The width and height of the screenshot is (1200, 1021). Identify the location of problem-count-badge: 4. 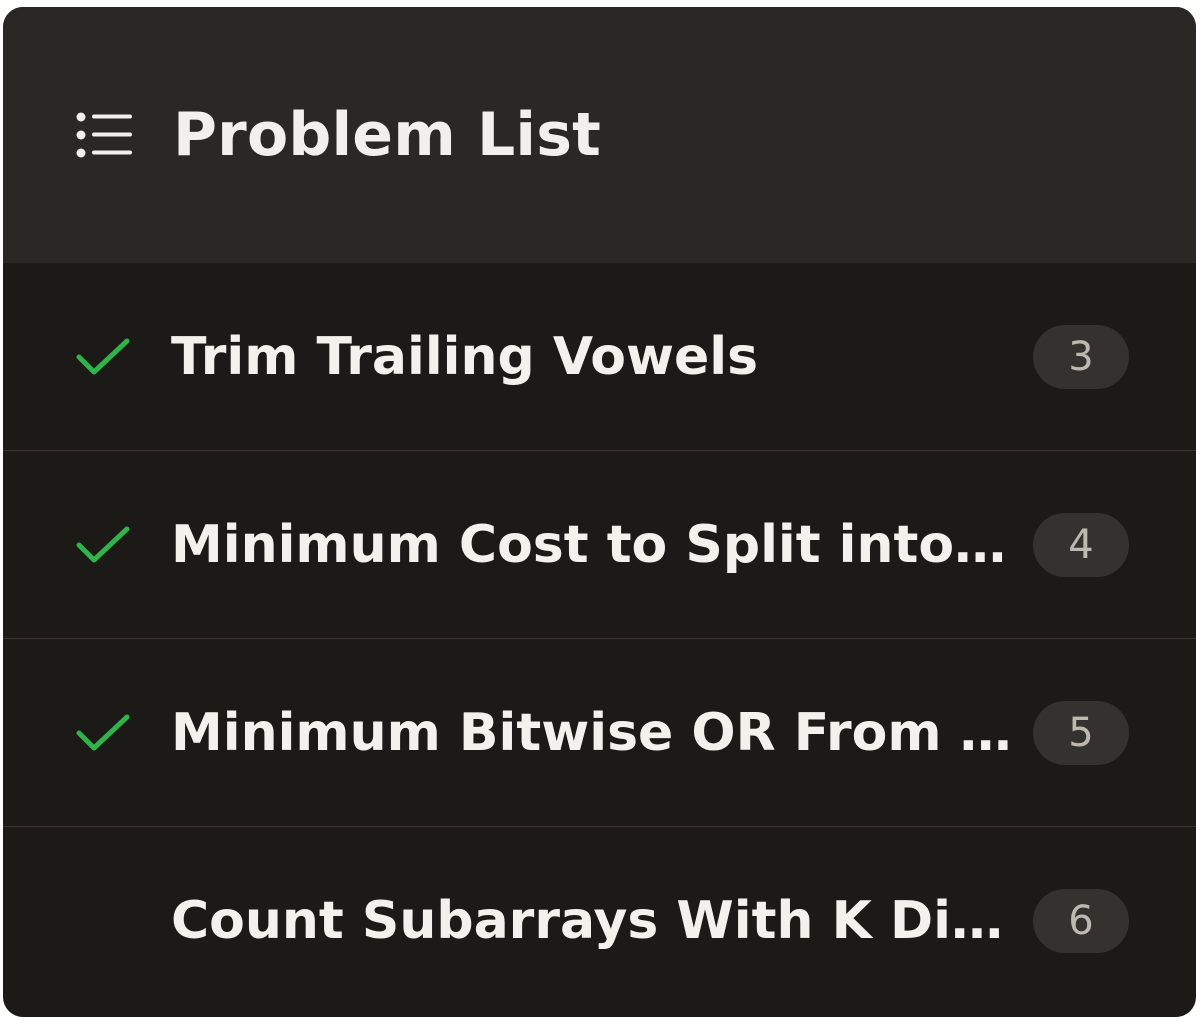
(1081, 544).